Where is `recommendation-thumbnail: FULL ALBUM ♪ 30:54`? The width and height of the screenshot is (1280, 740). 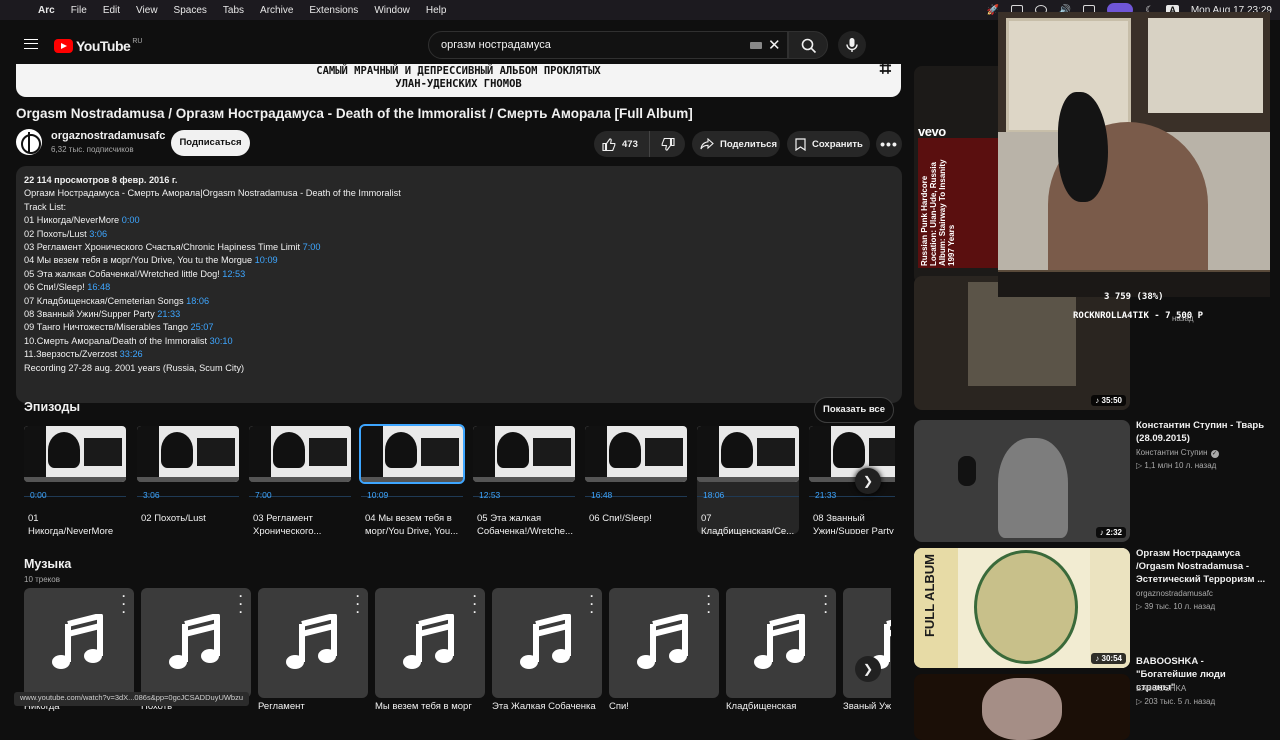
recommendation-thumbnail: FULL ALBUM ♪ 30:54 is located at coordinates (1022, 608).